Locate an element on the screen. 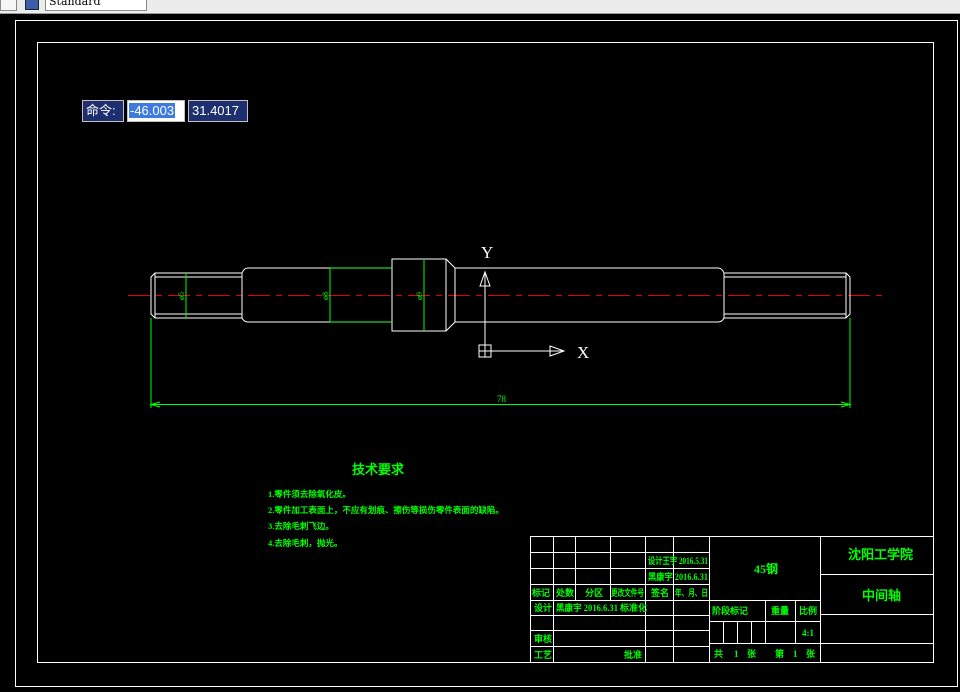 This screenshot has height=692, width=960. top-toolbar: Standard is located at coordinates (480, 7).